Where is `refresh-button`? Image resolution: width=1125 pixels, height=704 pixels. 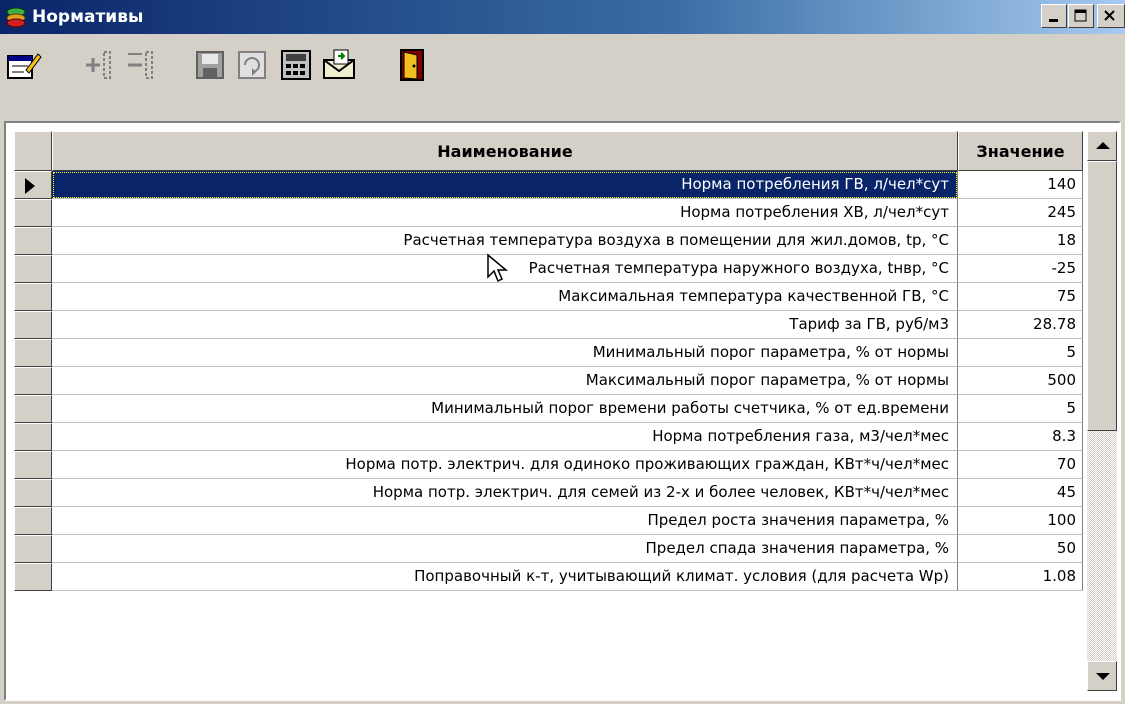 refresh-button is located at coordinates (252, 65).